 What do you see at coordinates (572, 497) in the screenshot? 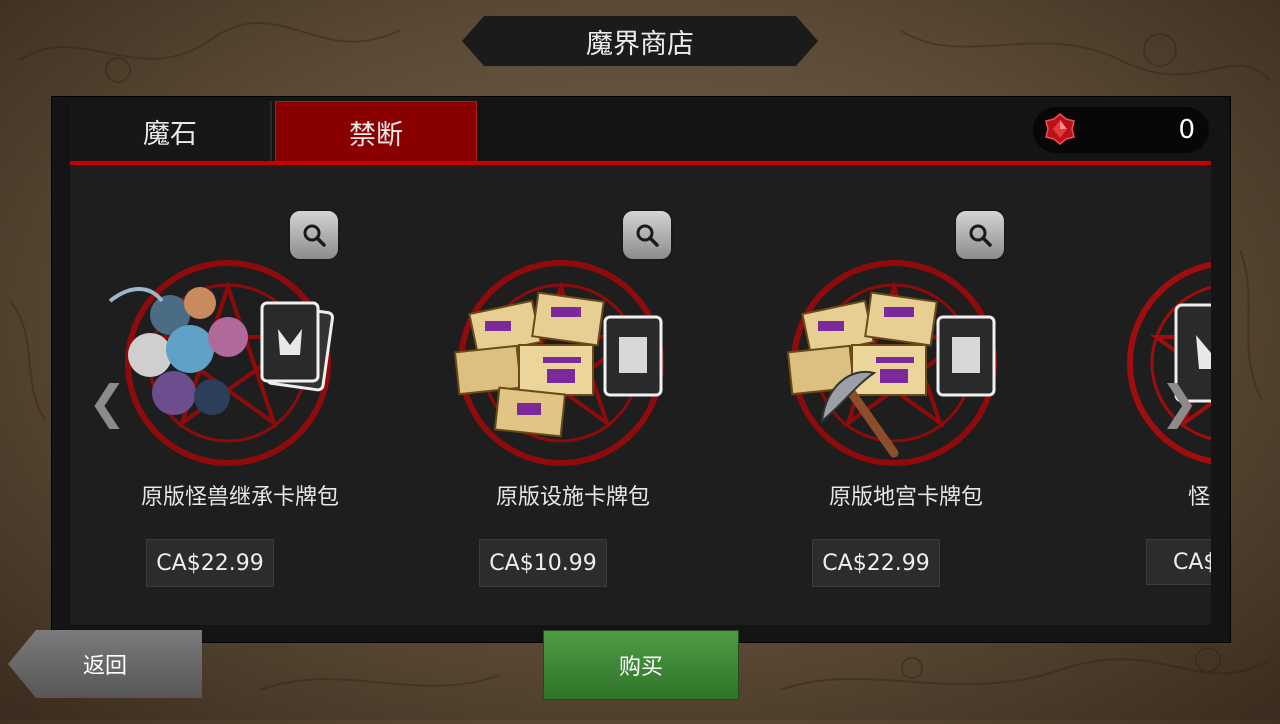
I see `item-name: 原版设施卡牌包` at bounding box center [572, 497].